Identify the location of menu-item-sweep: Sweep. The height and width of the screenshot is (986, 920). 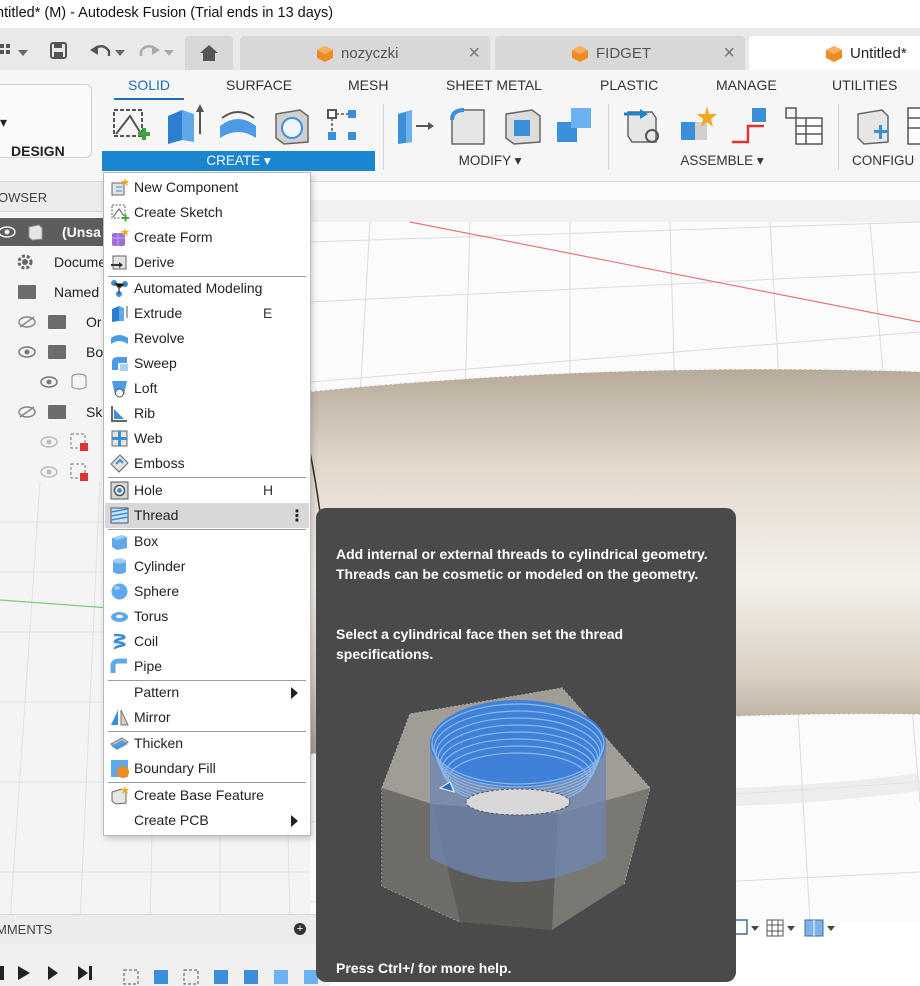
(207, 363).